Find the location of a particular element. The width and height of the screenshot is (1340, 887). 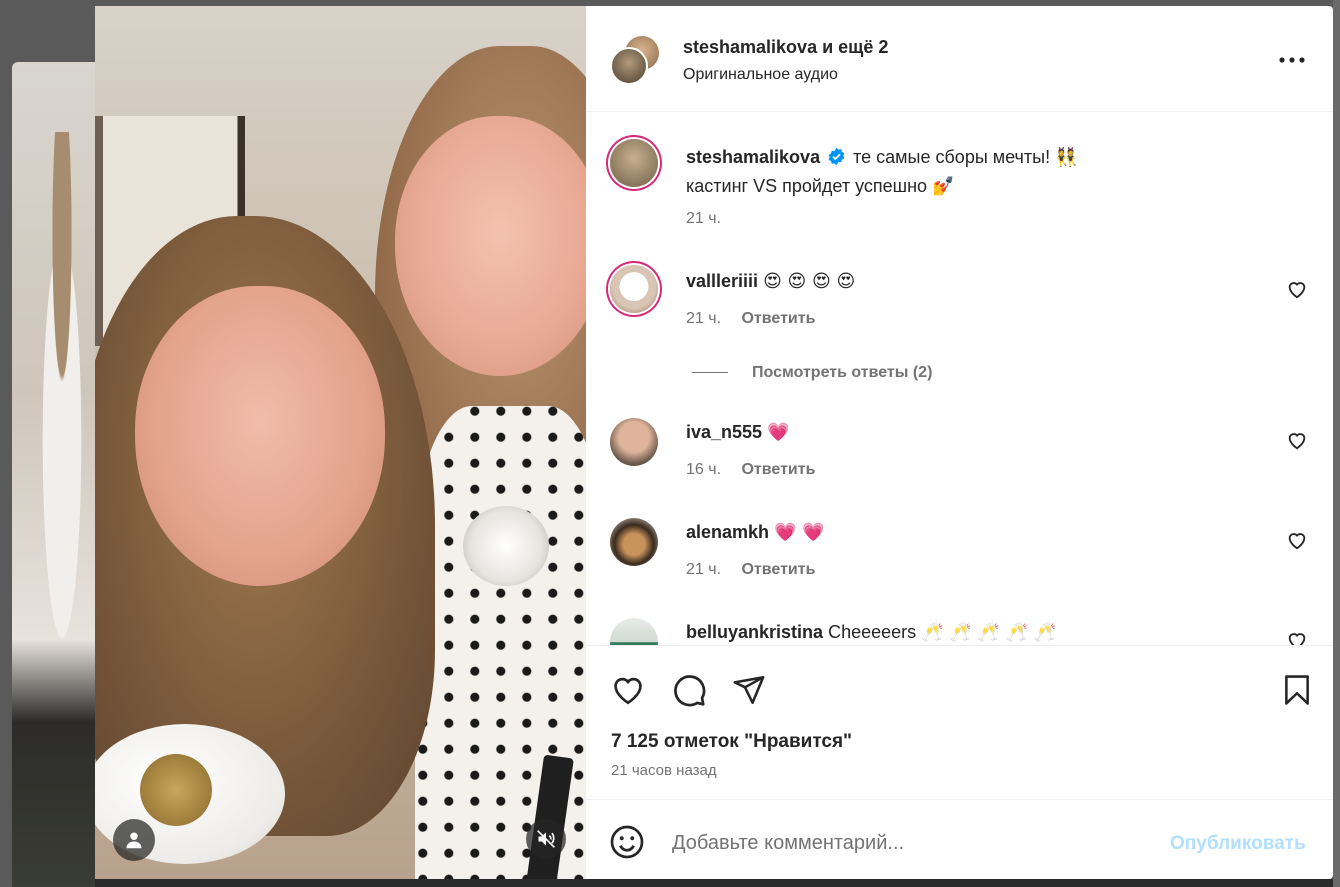

view-replies-label: Посмотреть ответы (2) is located at coordinates (842, 372).